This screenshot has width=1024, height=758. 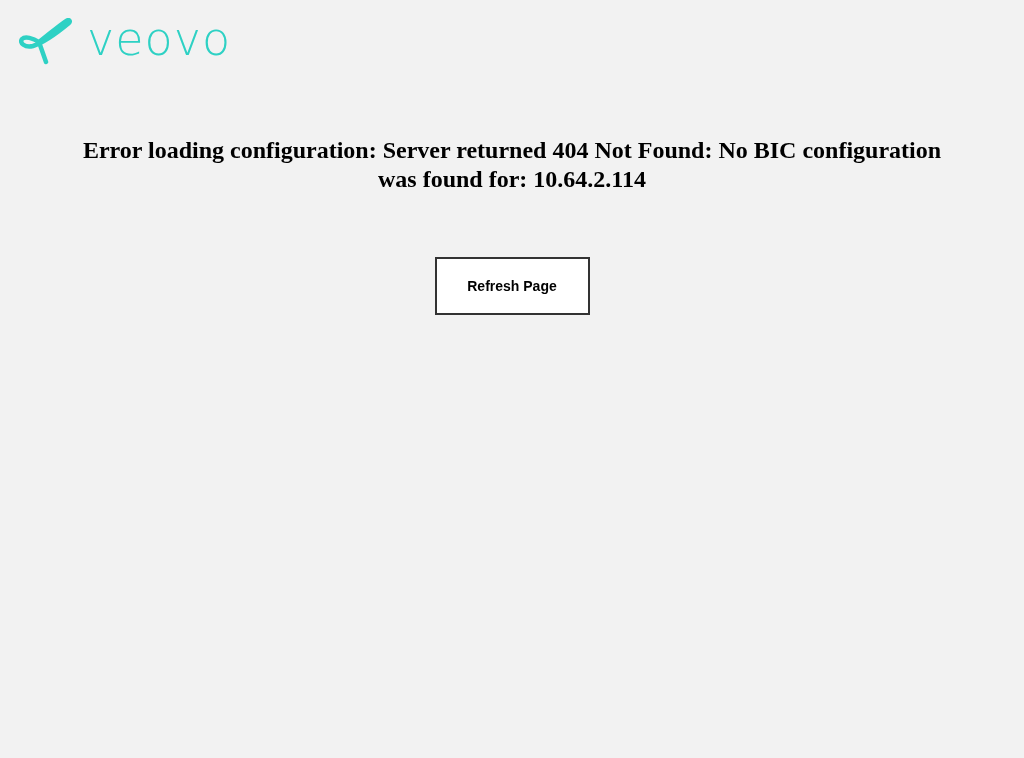 What do you see at coordinates (512, 286) in the screenshot?
I see `refresh-button: Refresh Page` at bounding box center [512, 286].